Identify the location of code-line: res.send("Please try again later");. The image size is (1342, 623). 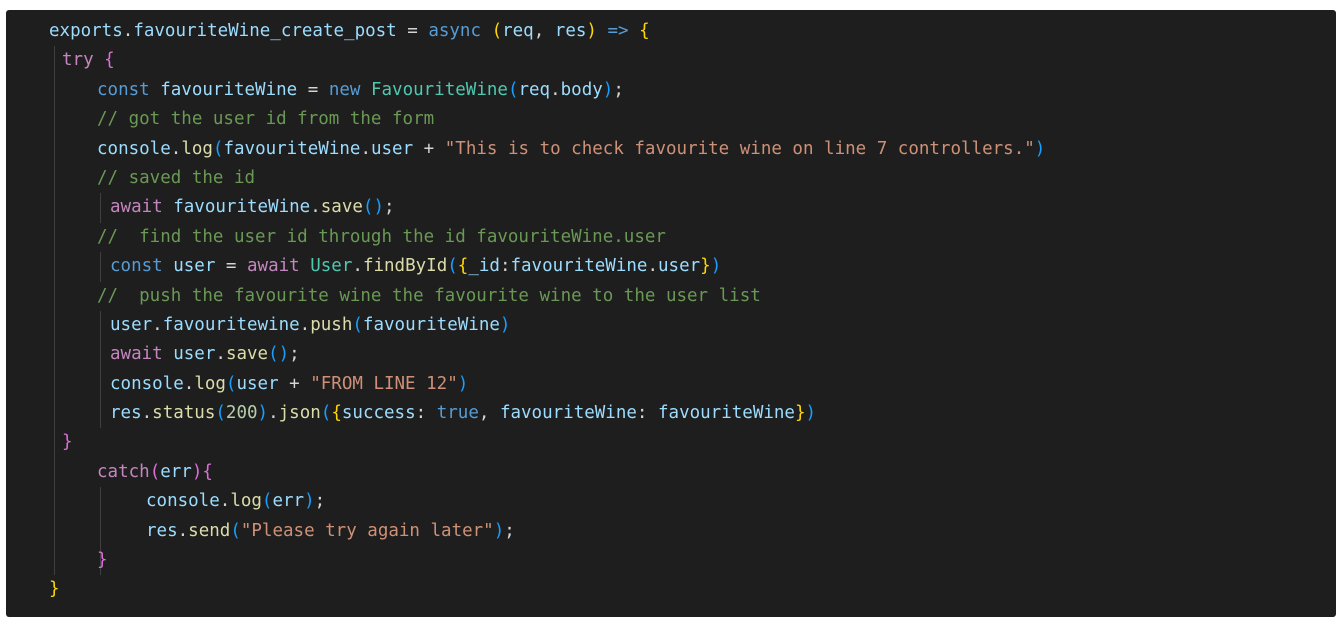
(671, 531).